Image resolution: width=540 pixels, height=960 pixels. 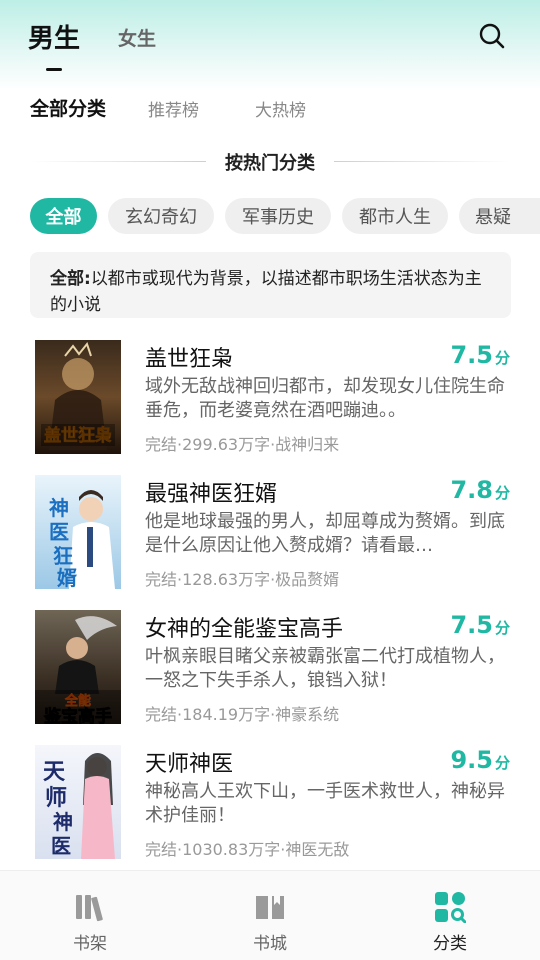 I want to click on book-meta: 完结·184.19万字·神豪系统, so click(x=242, y=714).